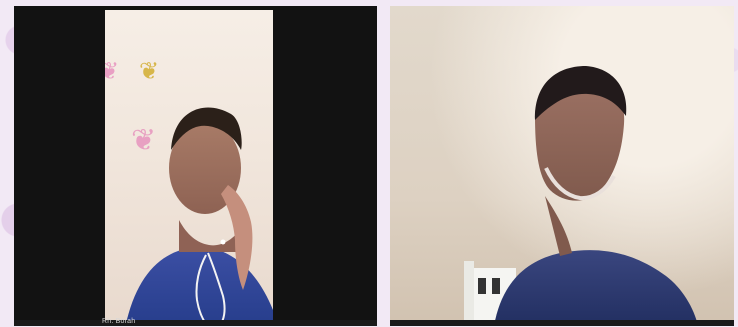 The height and width of the screenshot is (327, 738). Describe the element at coordinates (119, 321) in the screenshot. I see `participant-name: Rh. Borah` at that location.